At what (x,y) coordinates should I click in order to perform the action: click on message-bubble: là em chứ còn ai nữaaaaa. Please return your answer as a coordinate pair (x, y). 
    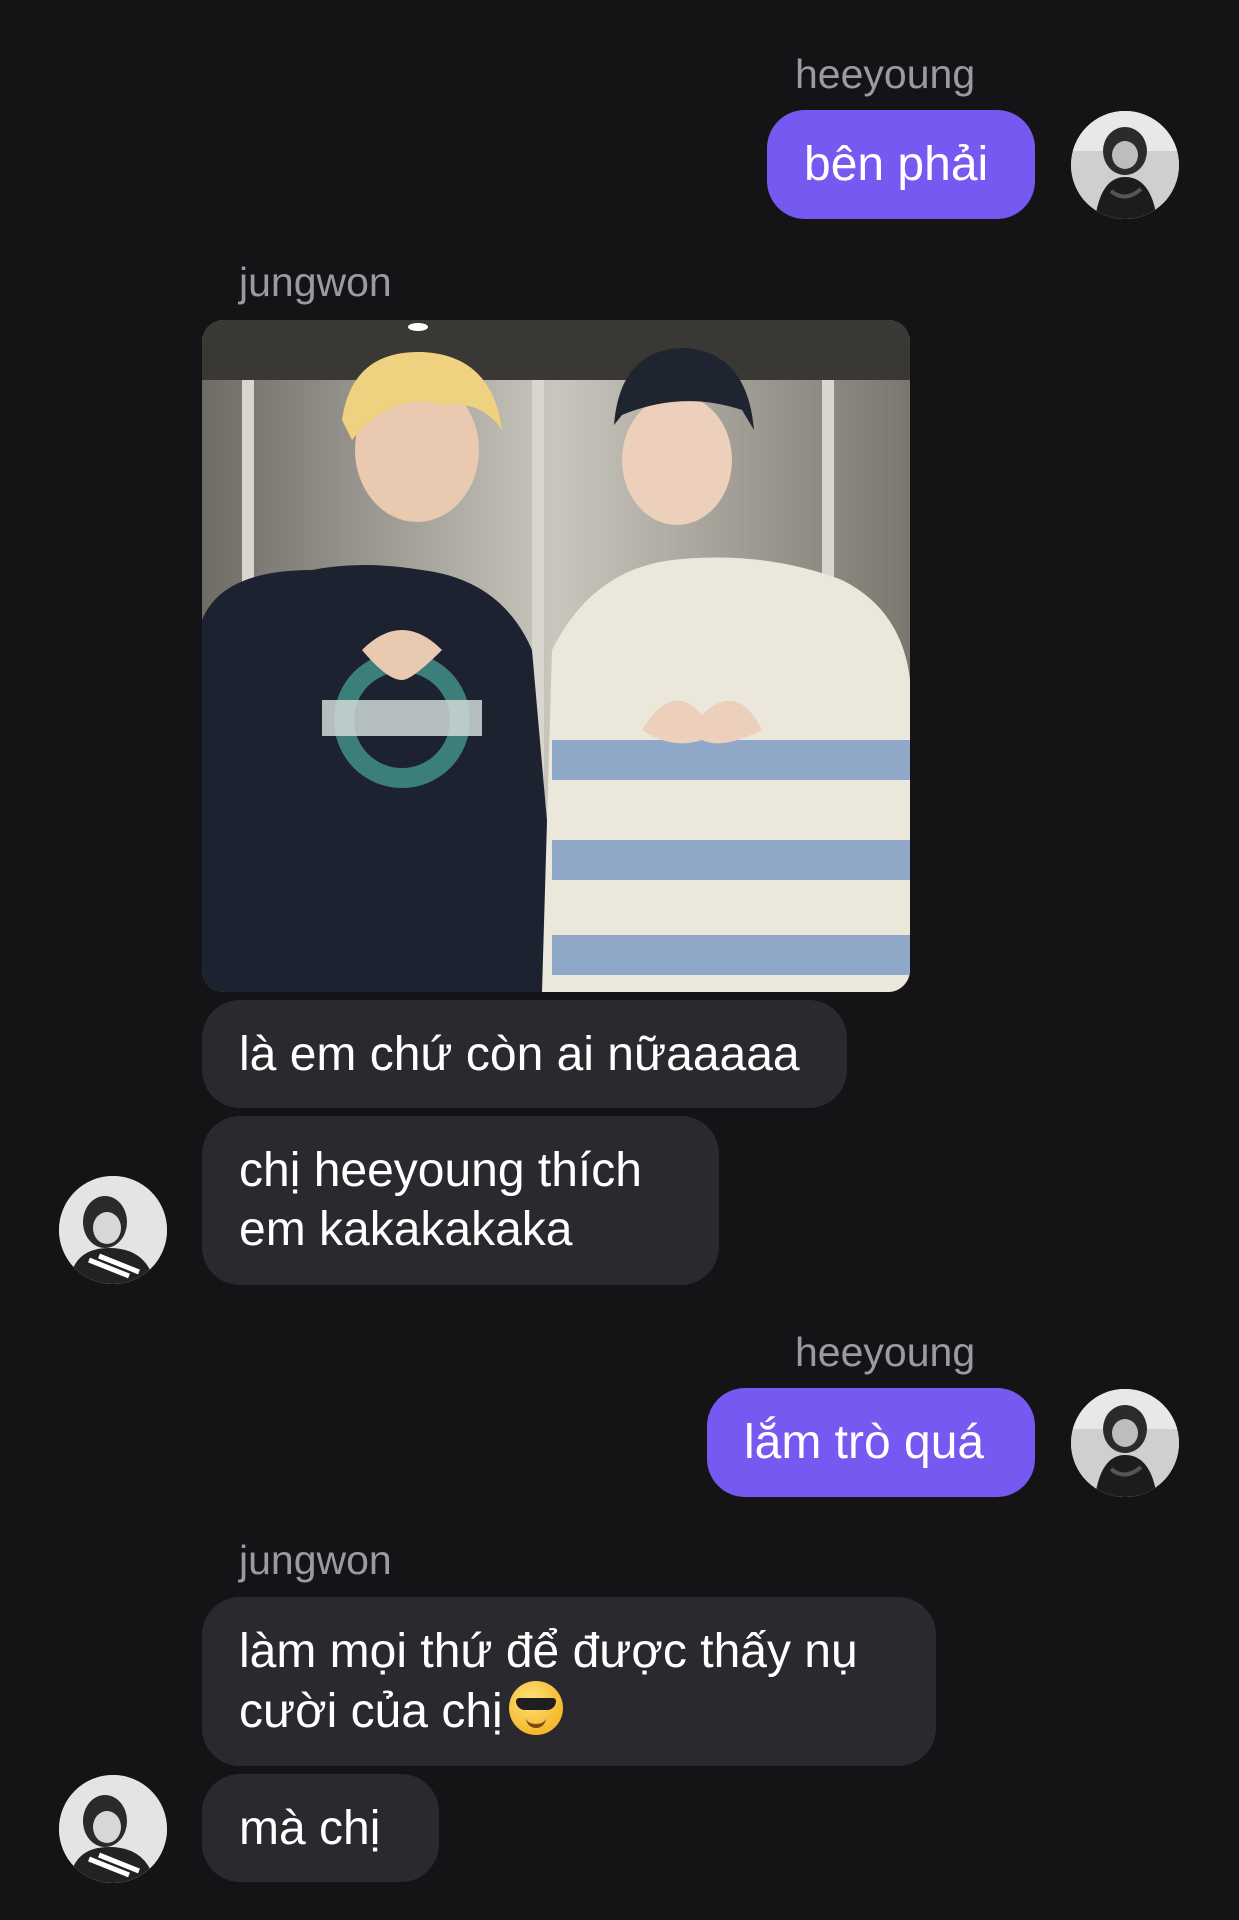
    Looking at the image, I should click on (524, 1054).